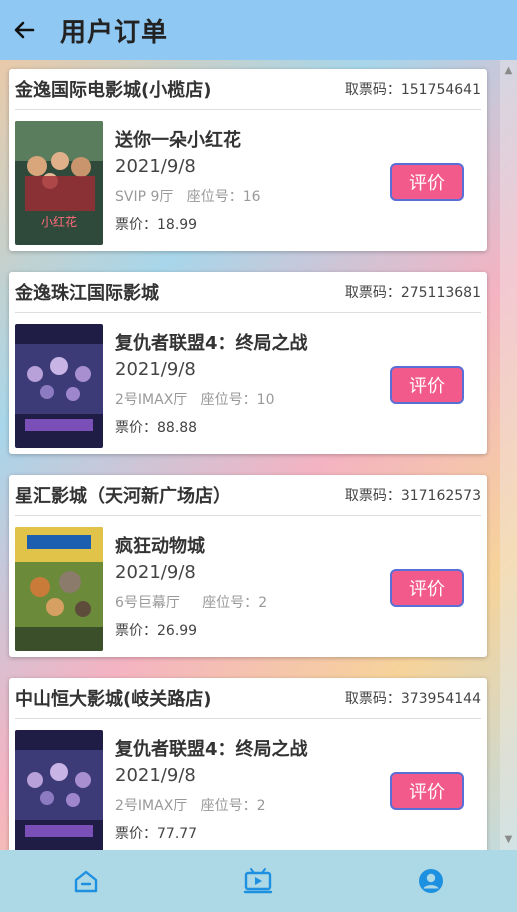 This screenshot has height=912, width=517. Describe the element at coordinates (113, 90) in the screenshot. I see `cinema-name: 金逸国际电影城(小榄店)` at that location.